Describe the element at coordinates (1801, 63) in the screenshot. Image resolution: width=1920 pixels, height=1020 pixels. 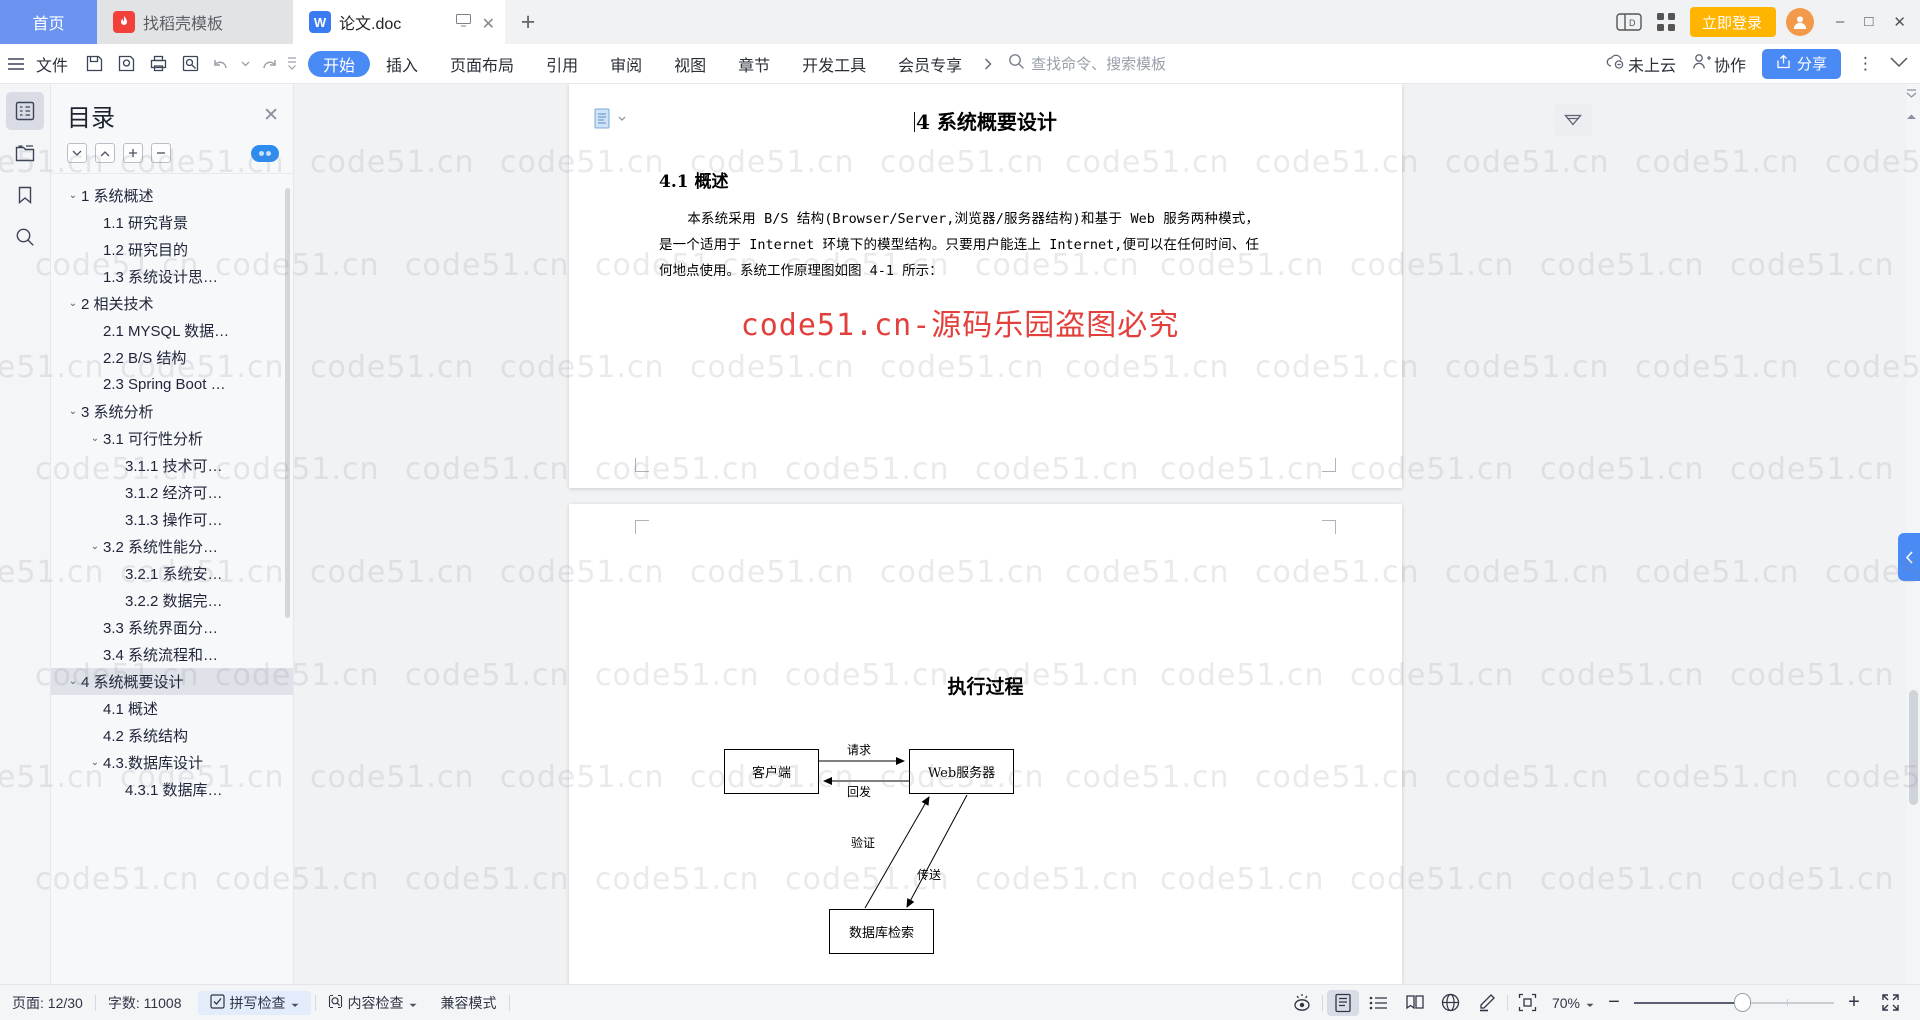
I see `share-button: 分享` at that location.